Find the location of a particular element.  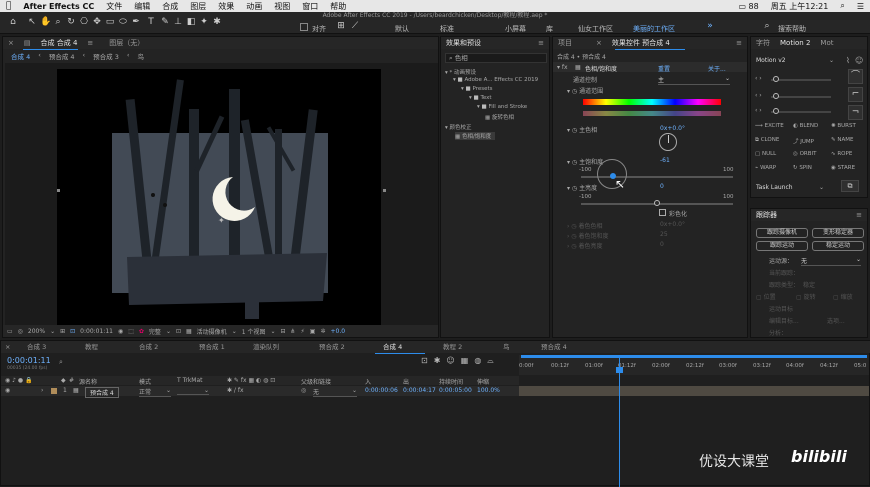

menu-edit: 编辑 is located at coordinates (142, 6).